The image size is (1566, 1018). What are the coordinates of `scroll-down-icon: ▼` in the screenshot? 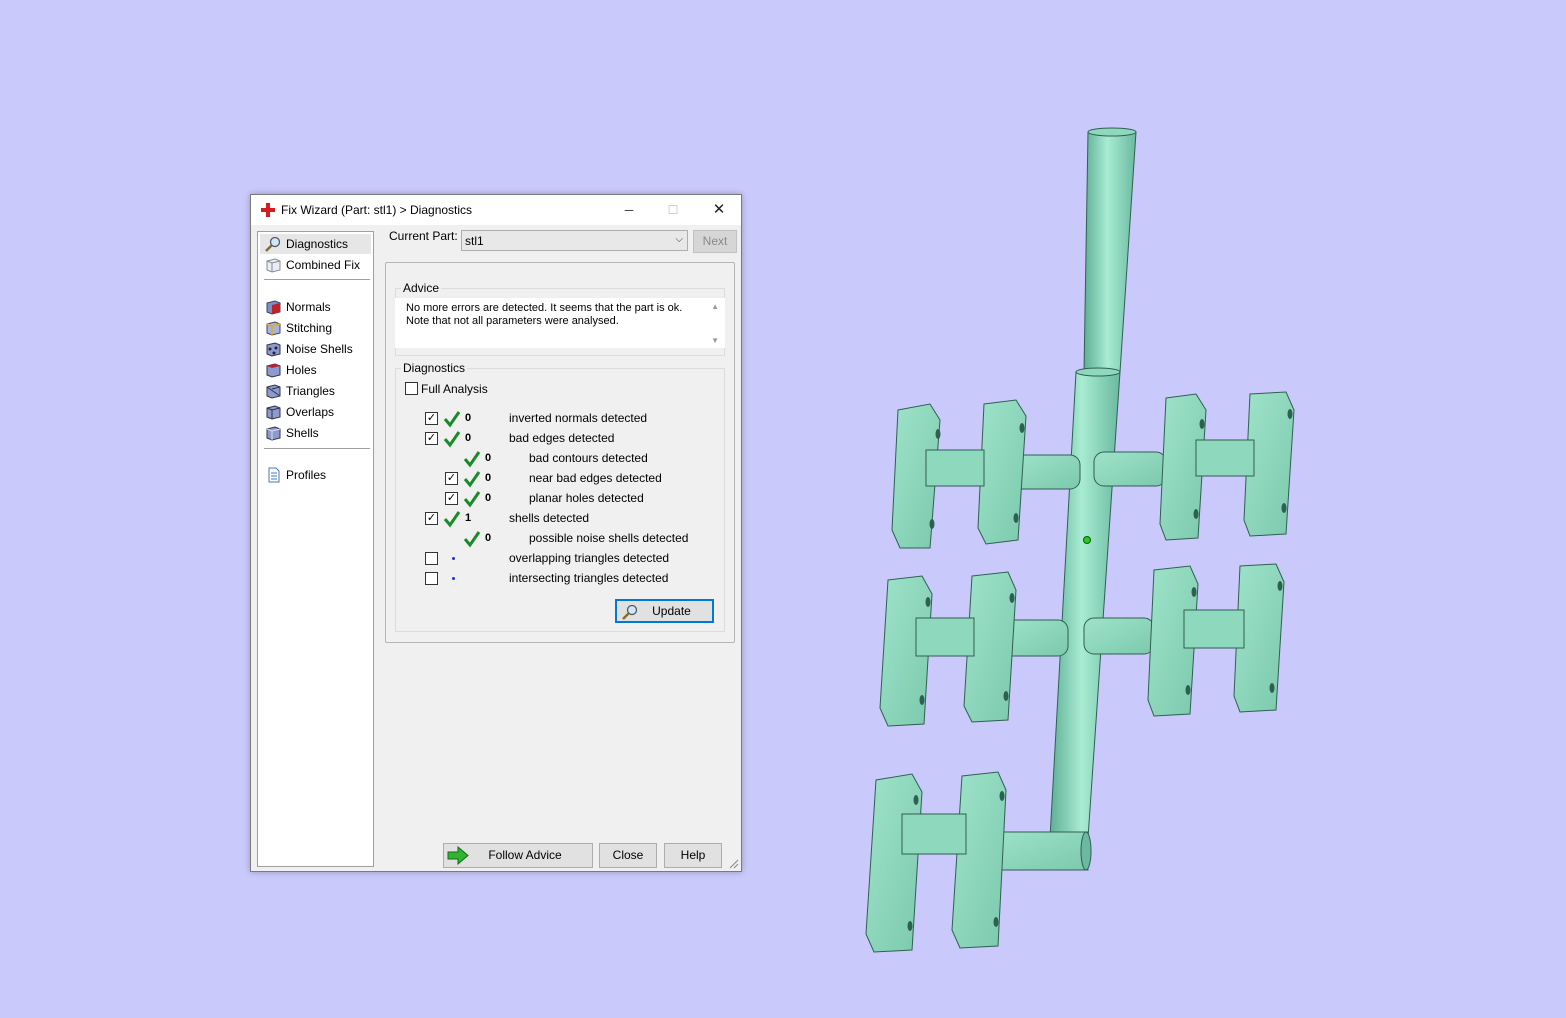 It's located at (715, 340).